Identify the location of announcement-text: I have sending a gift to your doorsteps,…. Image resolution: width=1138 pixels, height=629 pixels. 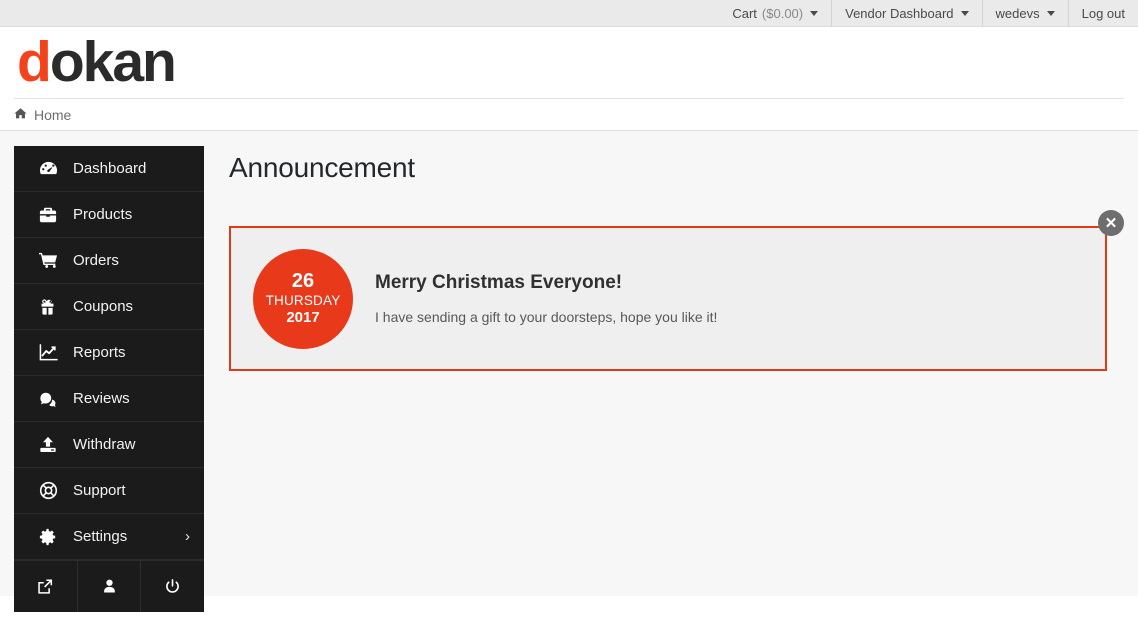
(546, 317).